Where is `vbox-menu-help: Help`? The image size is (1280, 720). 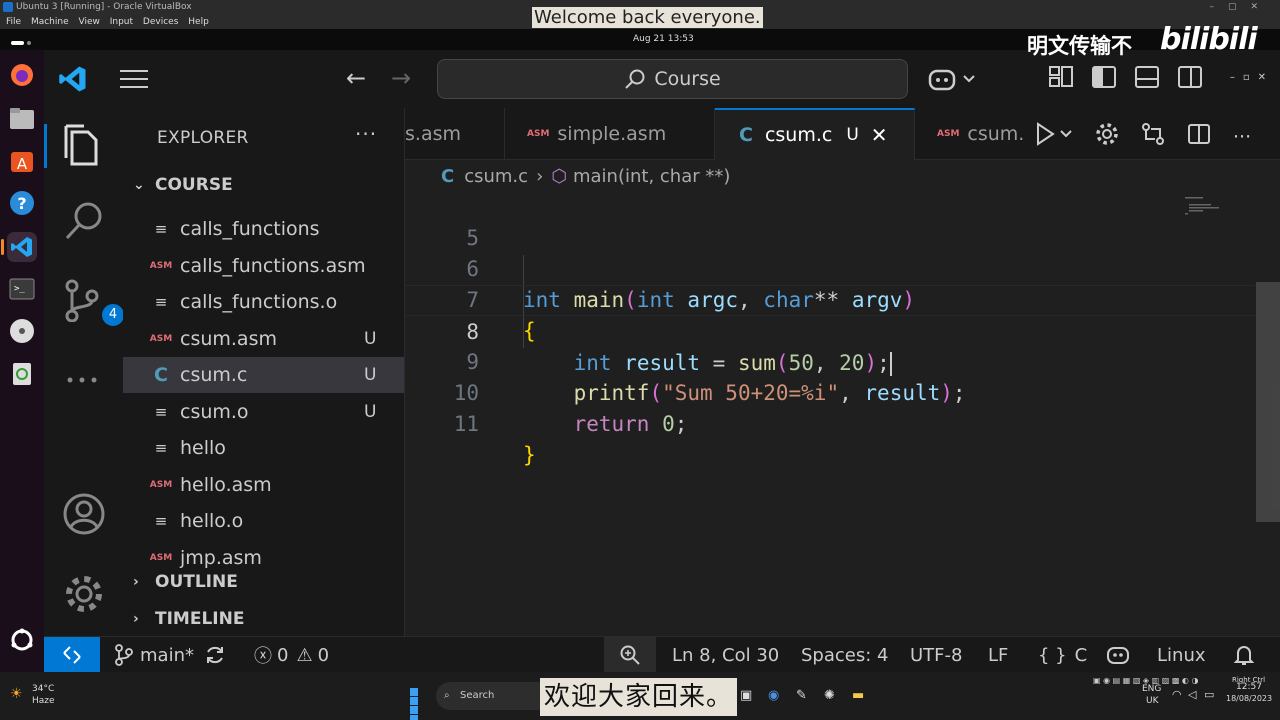 vbox-menu-help: Help is located at coordinates (198, 22).